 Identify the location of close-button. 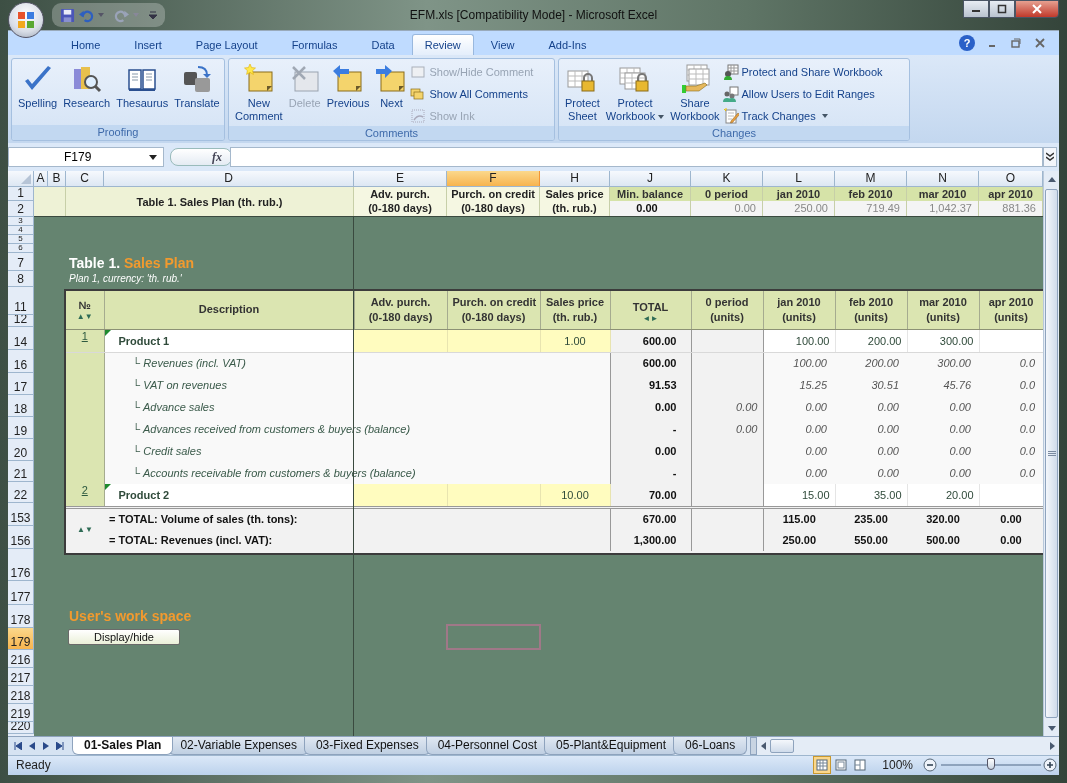
(1037, 9).